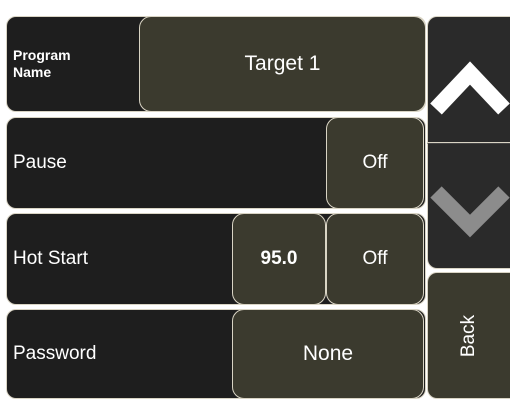 The height and width of the screenshot is (399, 510). I want to click on hot-start-temperature-button: 95.0, so click(279, 259).